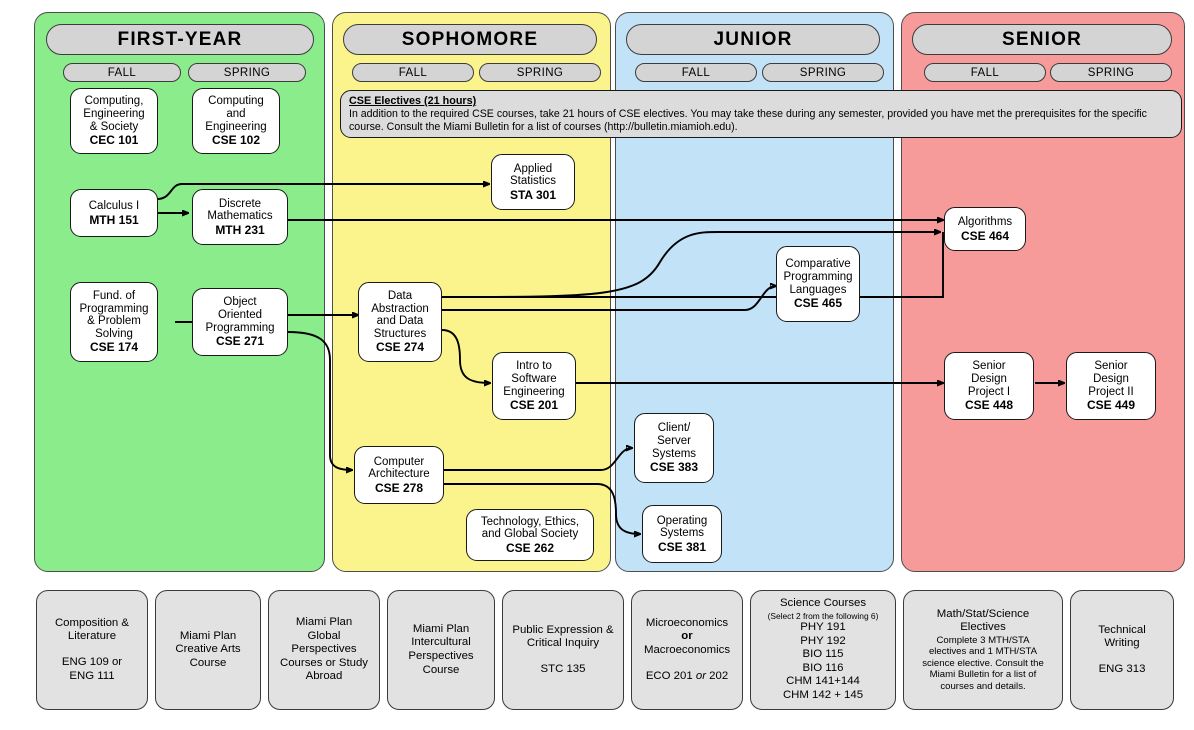 This screenshot has width=1194, height=730. I want to click on requirement-box-technical-writing: Technical Writing ENG 313, so click(1122, 650).